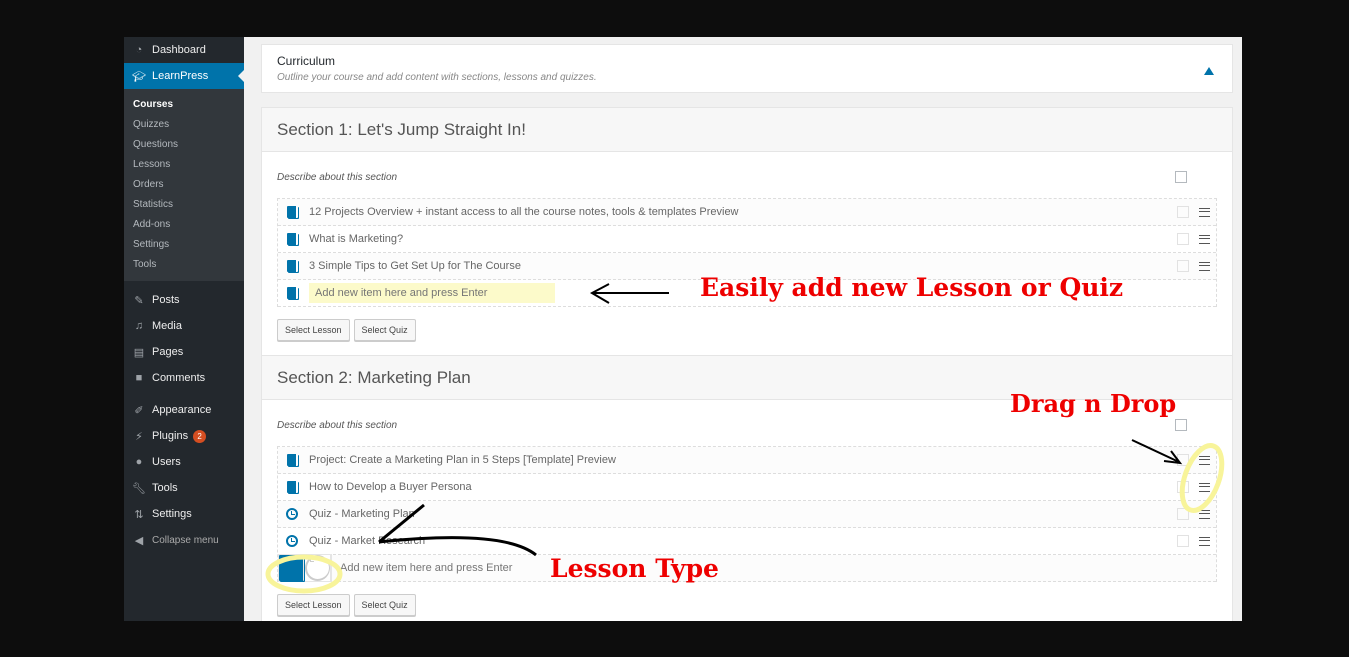 Image resolution: width=1349 pixels, height=657 pixels. What do you see at coordinates (1202, 478) in the screenshot?
I see `highlight-drag-handles` at bounding box center [1202, 478].